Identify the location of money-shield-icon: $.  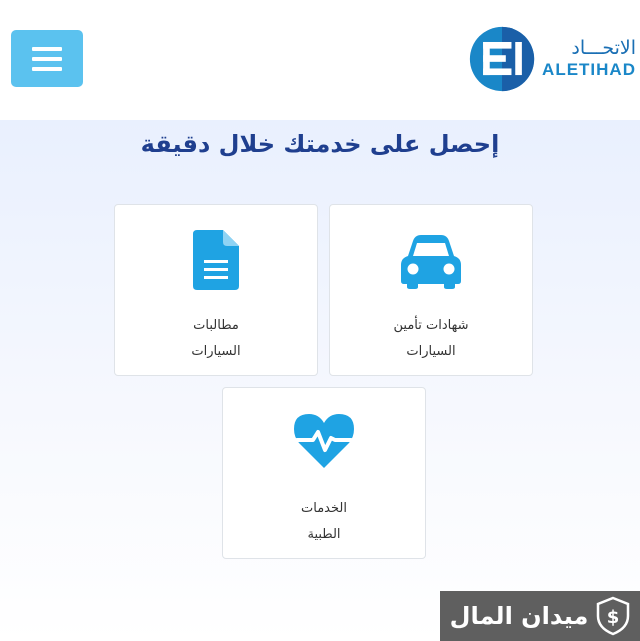
(613, 616).